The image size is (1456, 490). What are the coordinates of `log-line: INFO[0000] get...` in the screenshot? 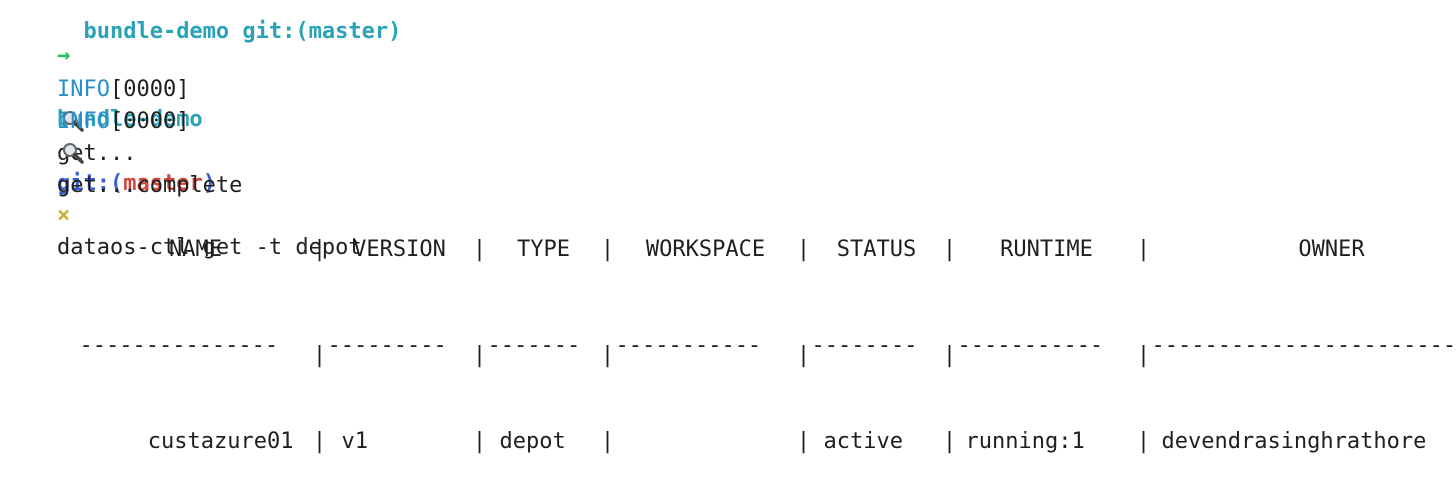 It's located at (96, 104).